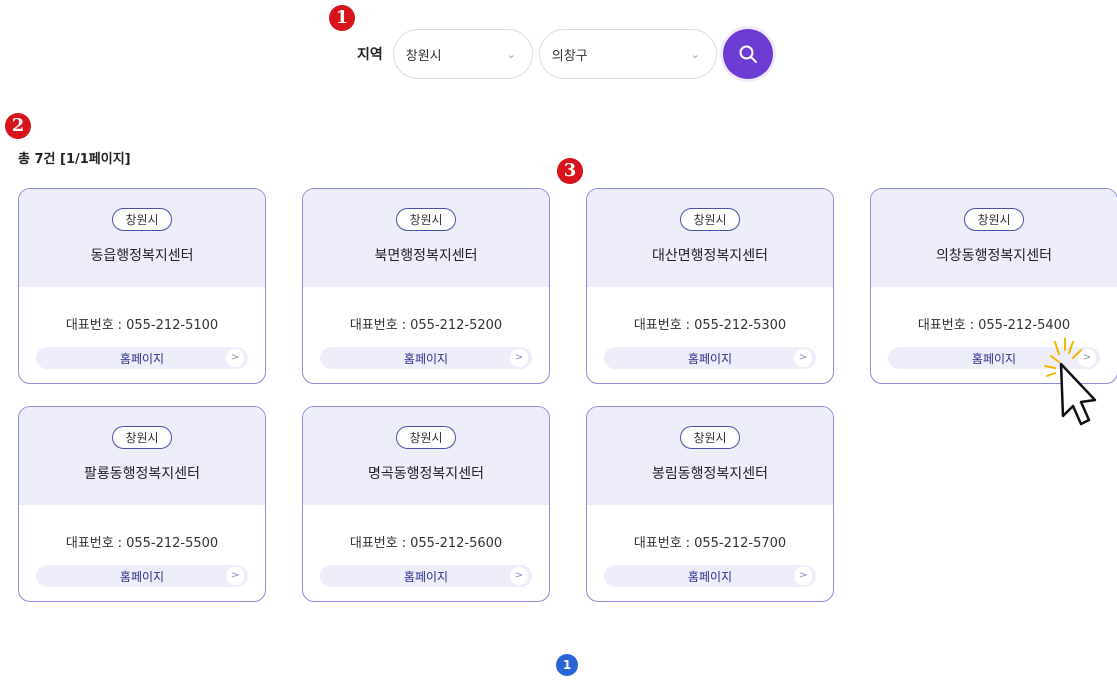 The width and height of the screenshot is (1117, 681). What do you see at coordinates (740, 325) in the screenshot?
I see `phone-number: 055-212-5300` at bounding box center [740, 325].